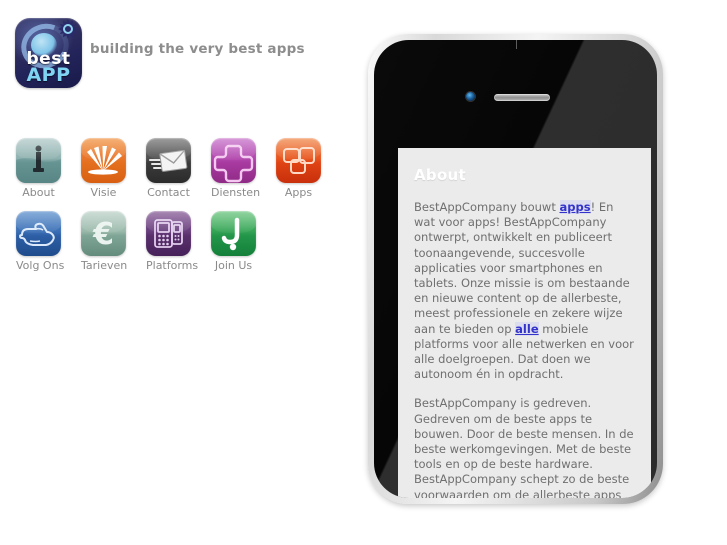  Describe the element at coordinates (48, 75) in the screenshot. I see `logo-text-app: APP` at that location.